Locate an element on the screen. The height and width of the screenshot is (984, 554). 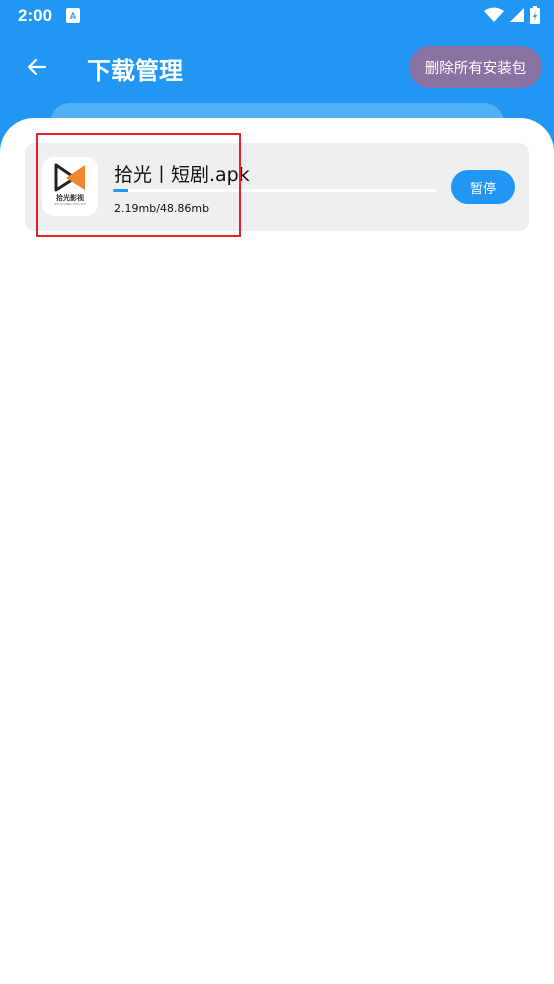
app-icon-subcaption: SHI GUANG YING SHI is located at coordinates (70, 204).